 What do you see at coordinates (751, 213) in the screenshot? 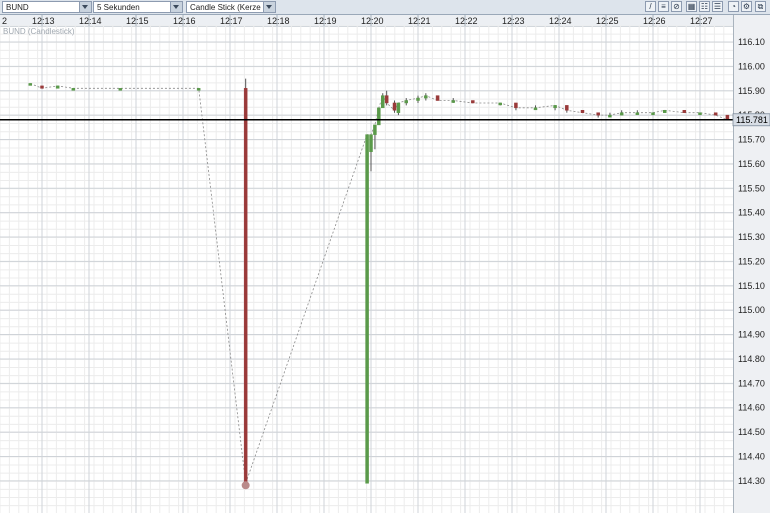
I see `price-tick-label: 115.40` at bounding box center [751, 213].